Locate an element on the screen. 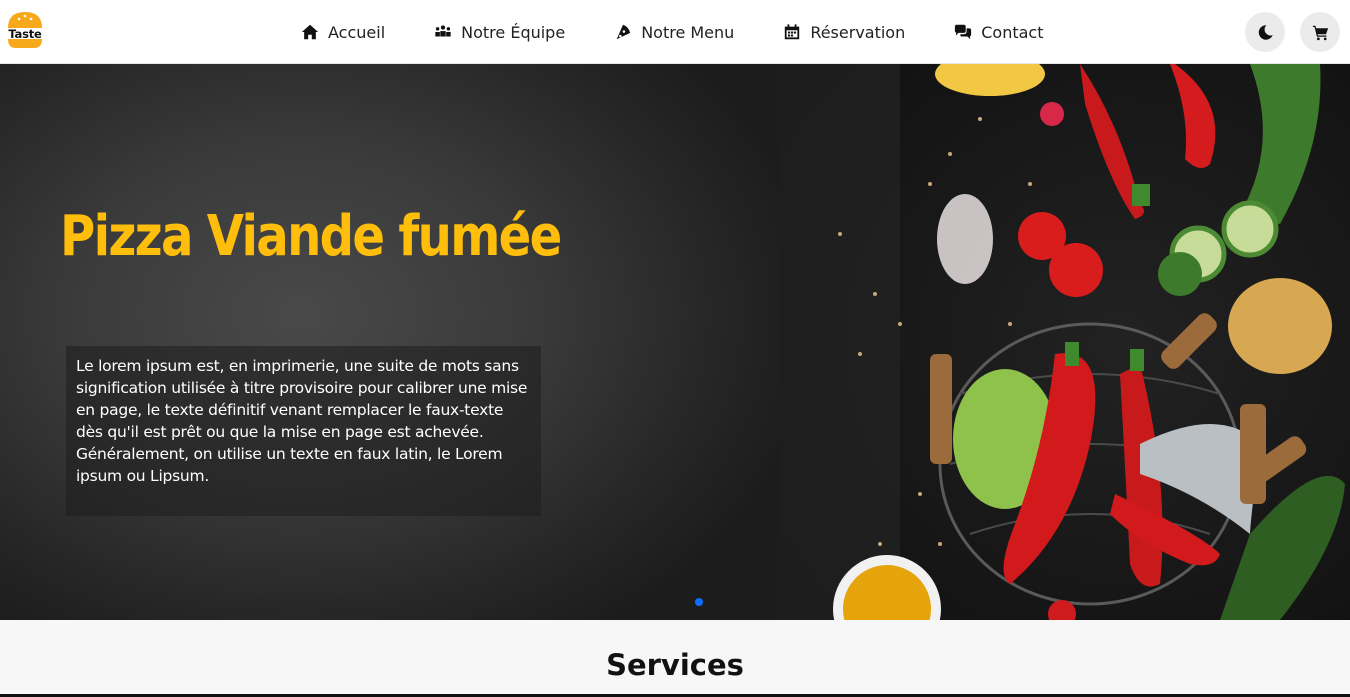 The height and width of the screenshot is (697, 1350). nav-label-equipe: Notre Équipe is located at coordinates (513, 32).